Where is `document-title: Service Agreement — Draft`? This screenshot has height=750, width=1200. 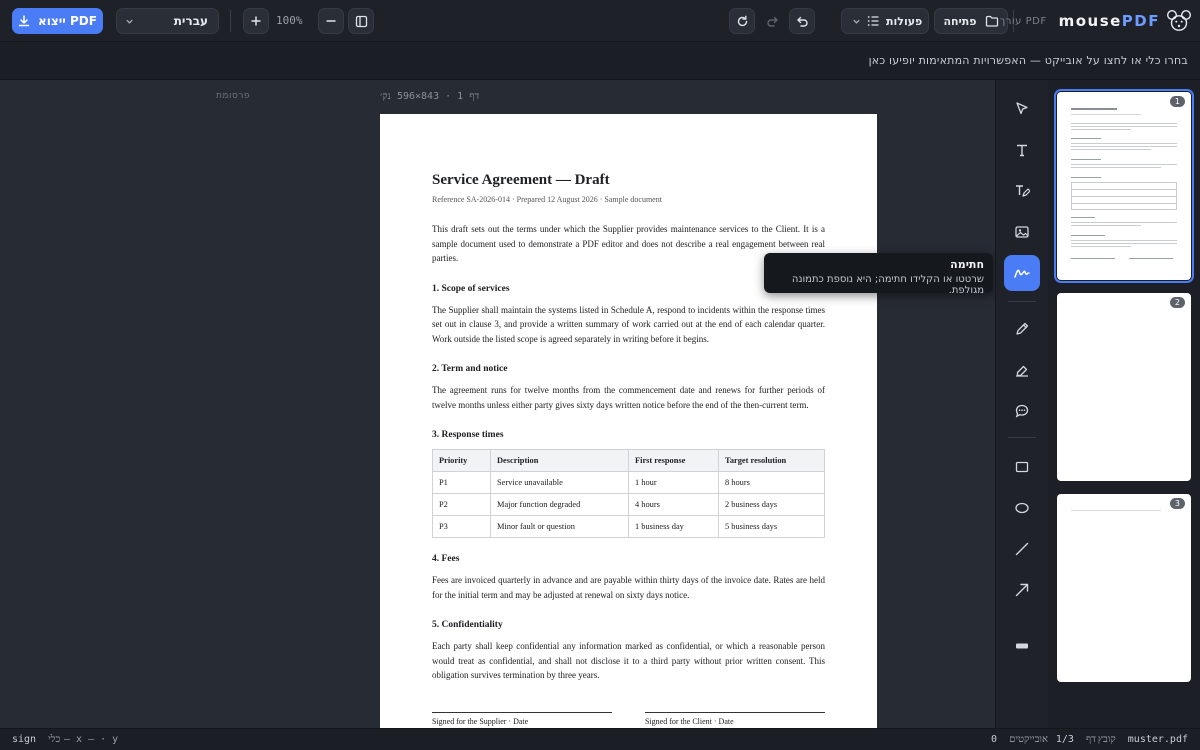 document-title: Service Agreement — Draft is located at coordinates (521, 180).